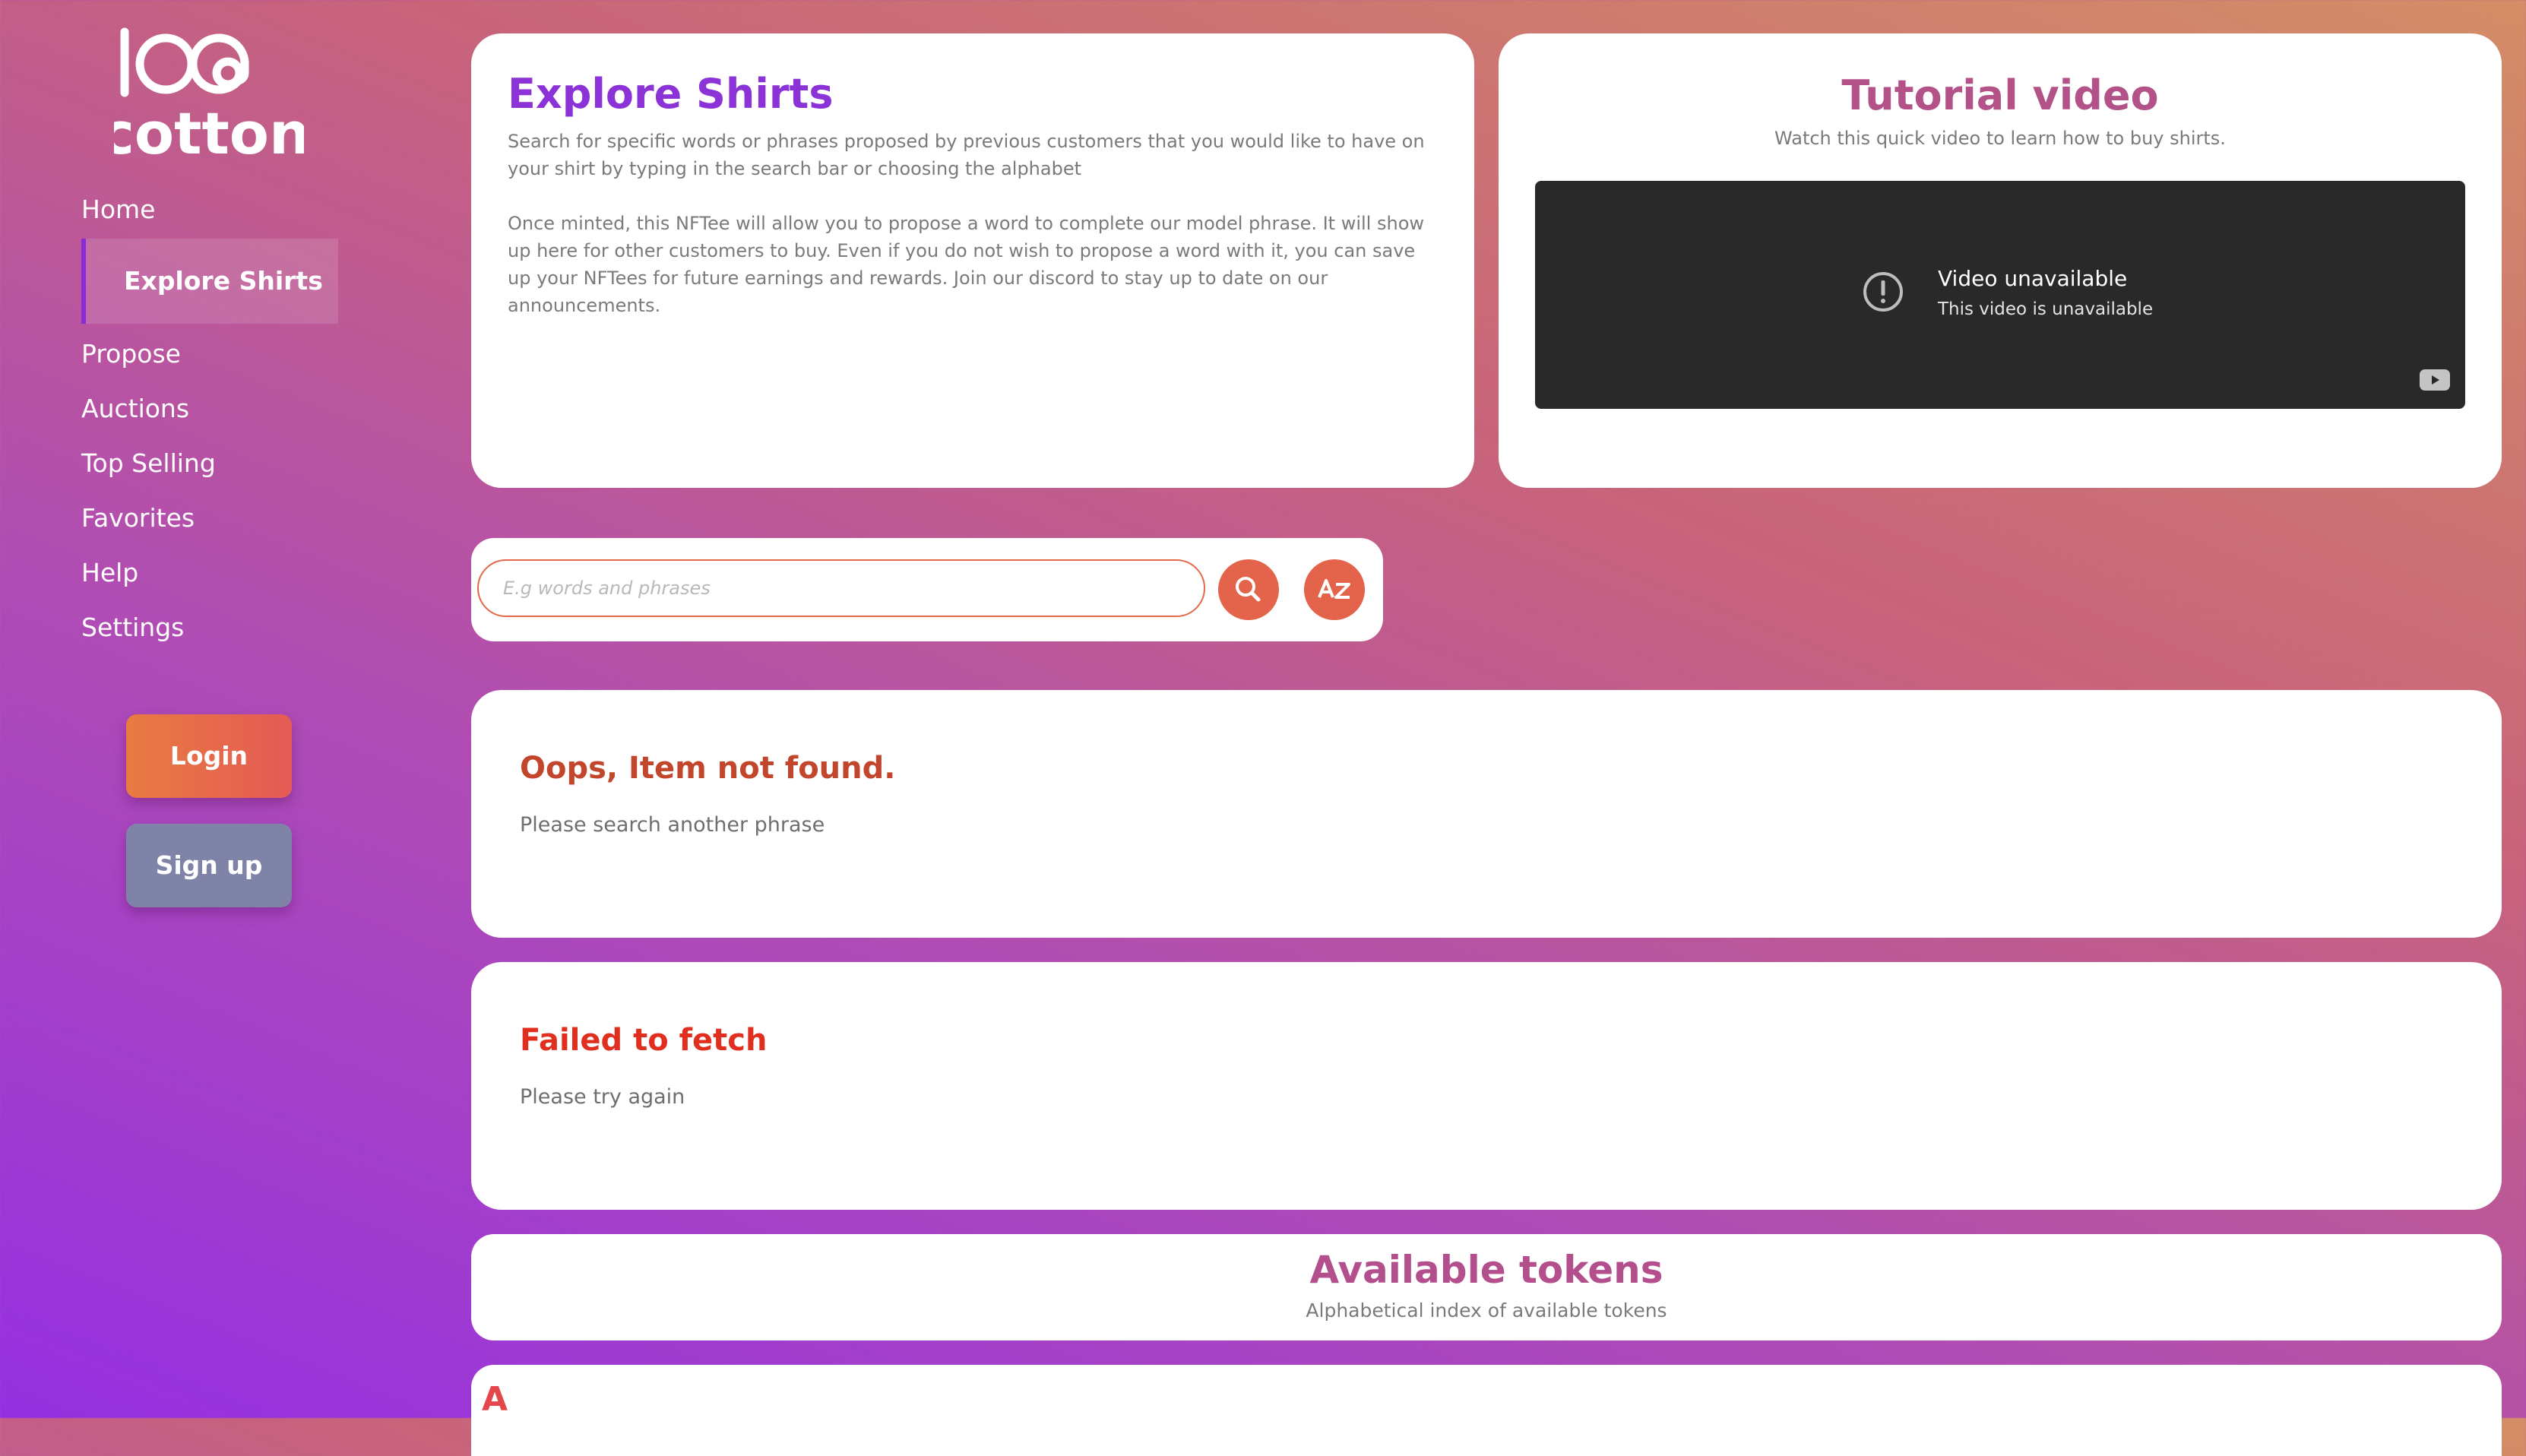  I want to click on alphabet-button, so click(1334, 589).